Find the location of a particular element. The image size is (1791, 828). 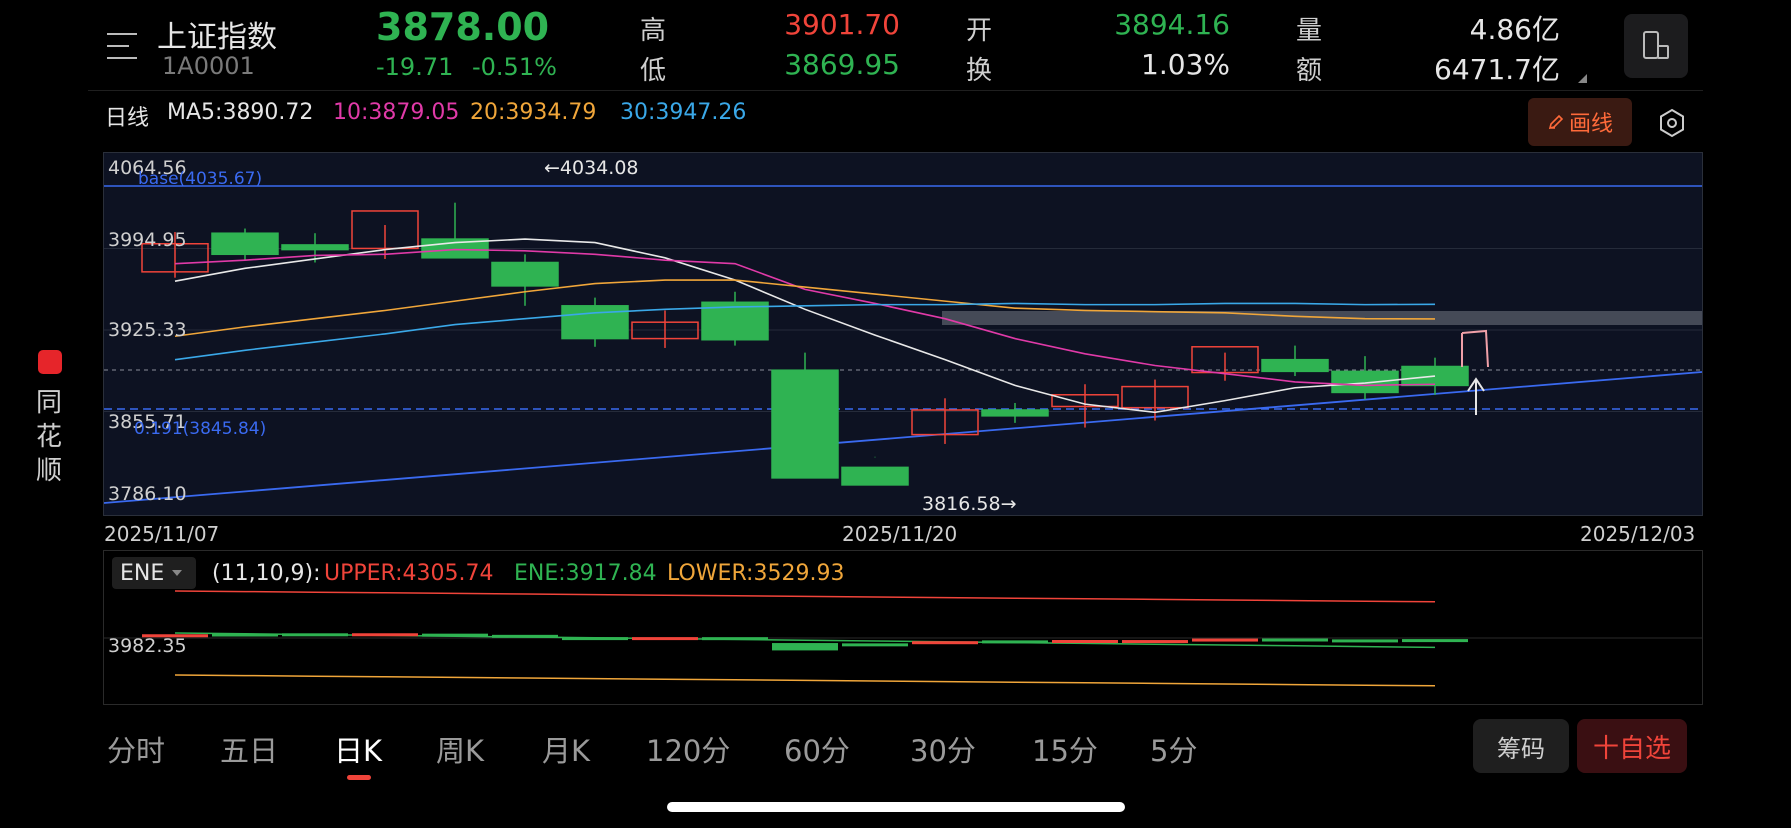

pencil-icon is located at coordinates (1556, 122).